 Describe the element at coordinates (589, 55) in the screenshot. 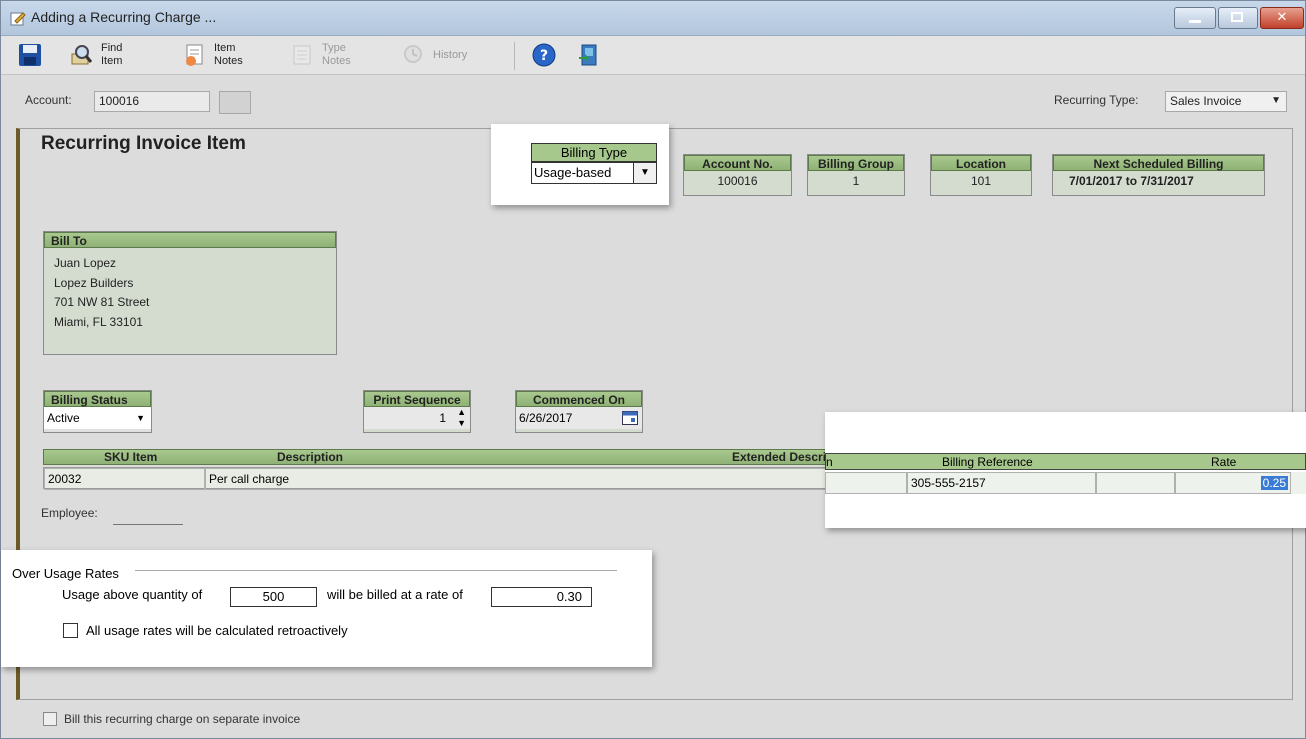

I see `exit-button` at that location.